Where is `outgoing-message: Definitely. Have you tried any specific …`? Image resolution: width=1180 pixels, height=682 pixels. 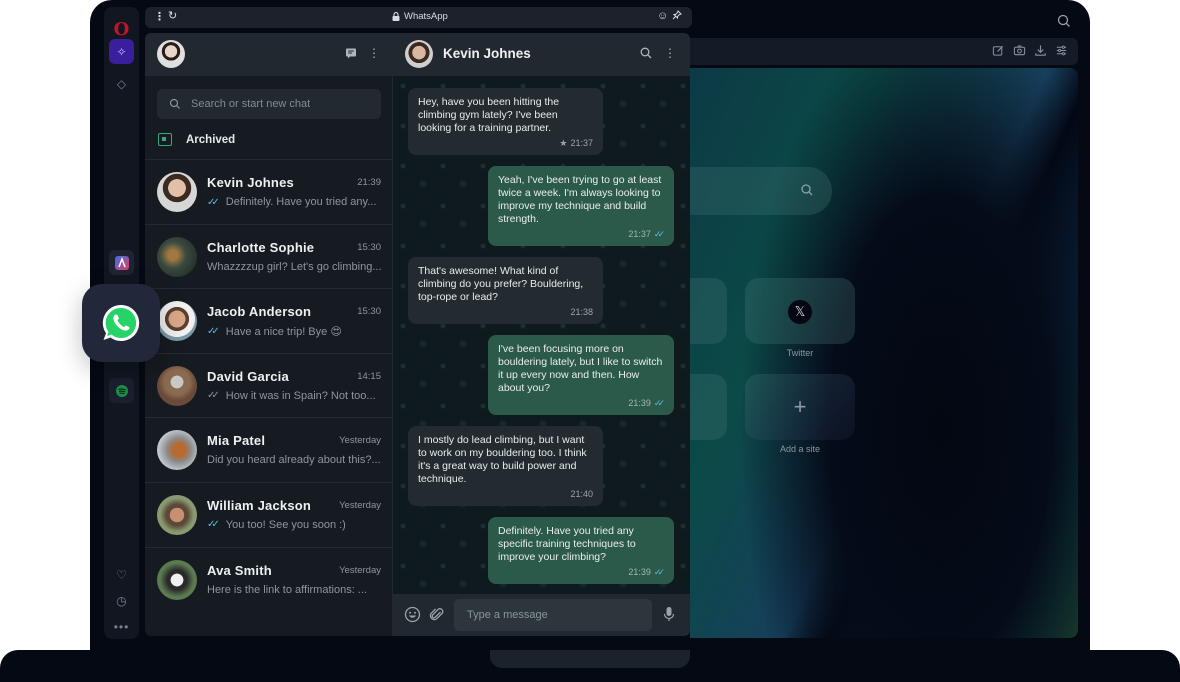
outgoing-message: Definitely. Have you tried any specific … is located at coordinates (581, 550).